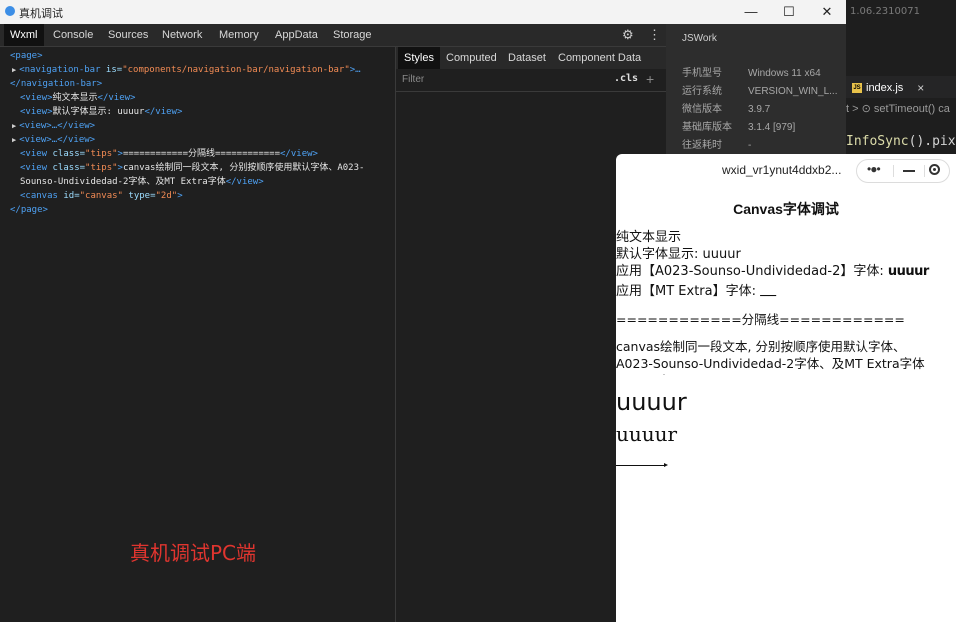 The image size is (956, 622). I want to click on filter-row: Filter .cls +, so click(531, 80).